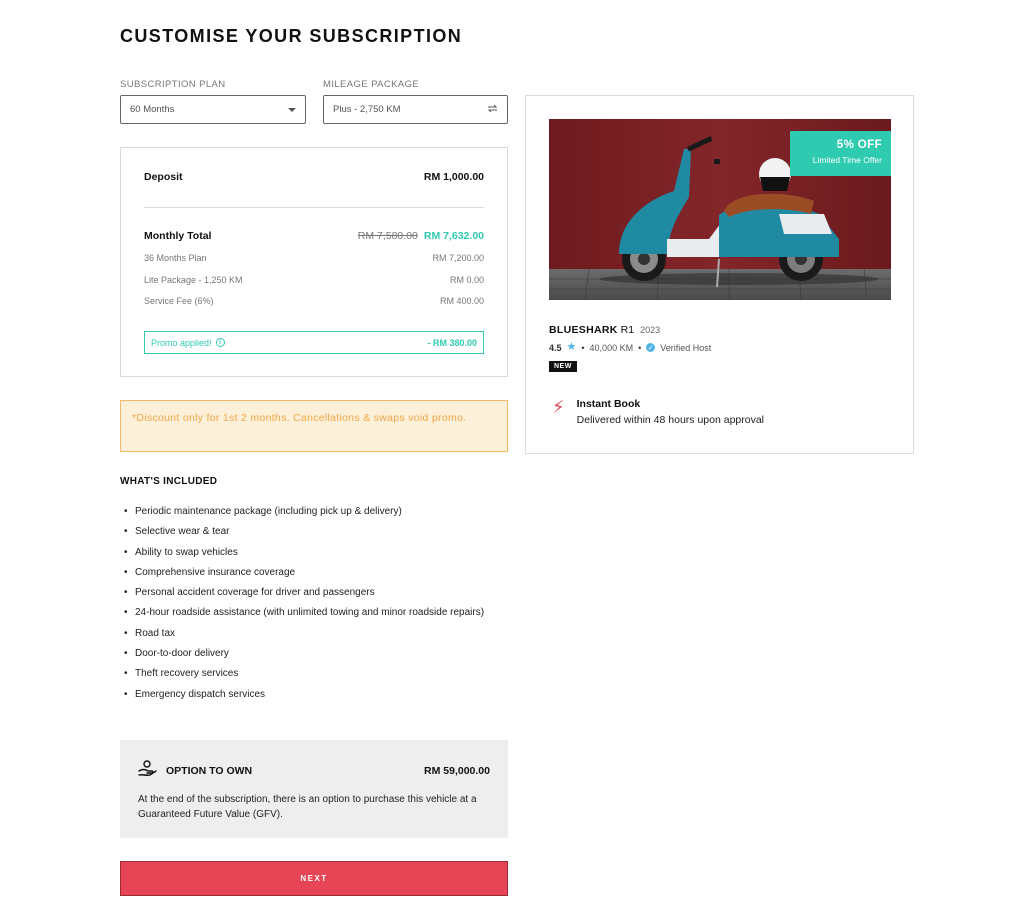  I want to click on star-icon: ★, so click(571, 347).